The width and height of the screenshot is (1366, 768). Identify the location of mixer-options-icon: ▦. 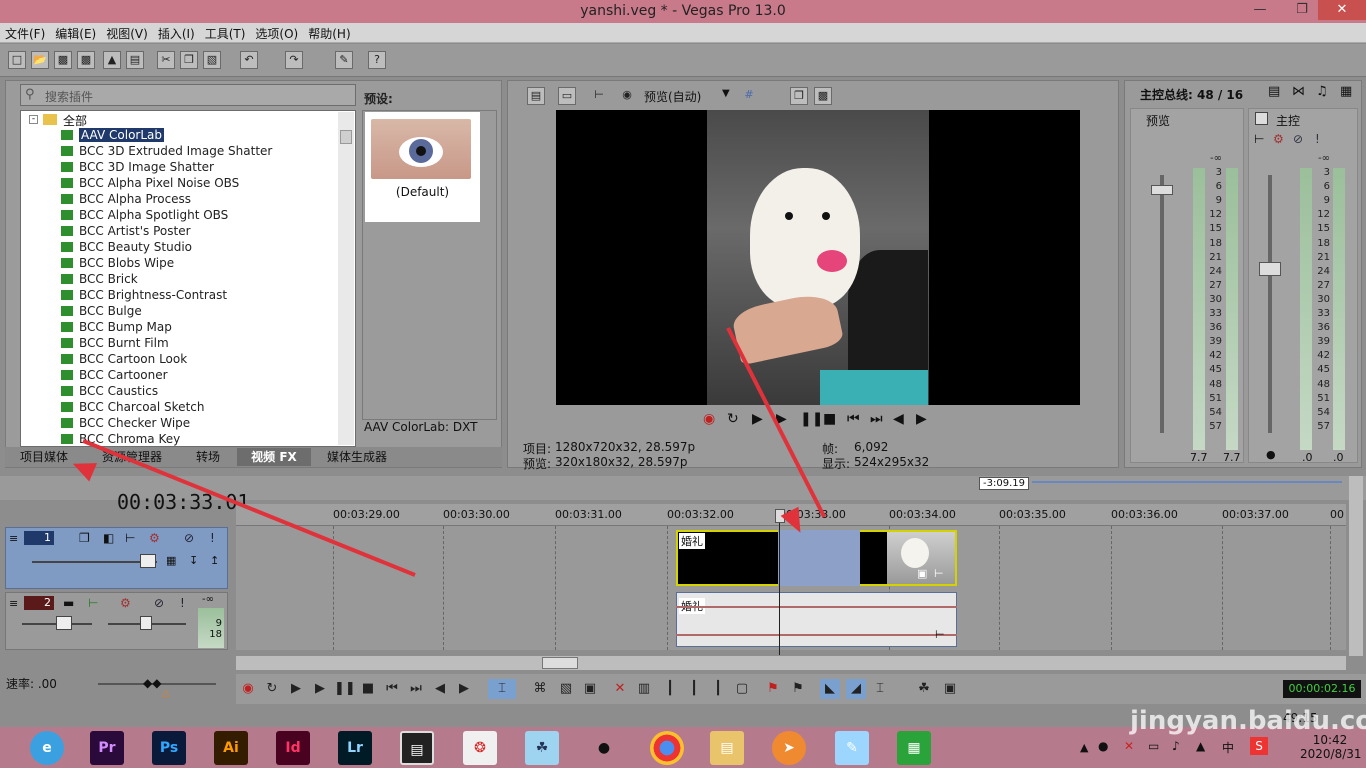
(1346, 91).